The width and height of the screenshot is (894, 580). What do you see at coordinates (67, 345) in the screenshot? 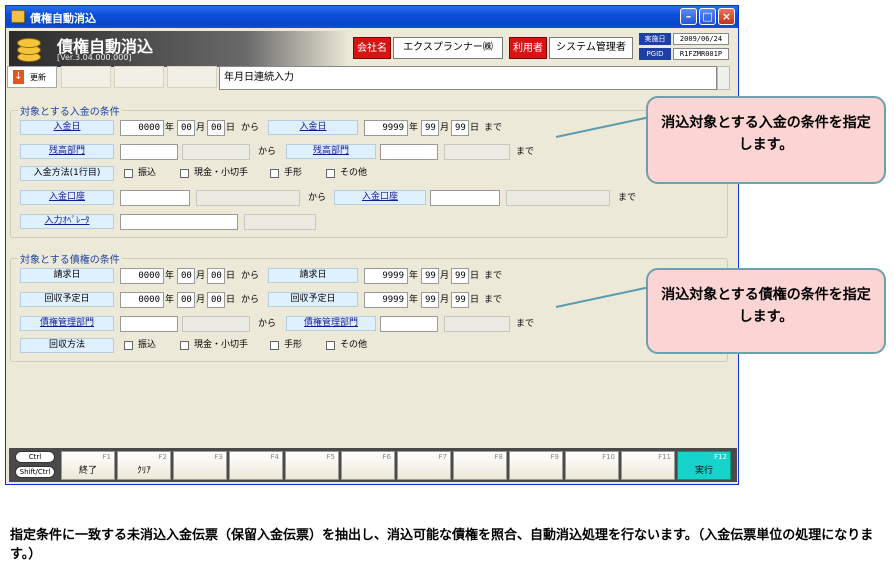
I see `collection-method-label: 回収方法` at bounding box center [67, 345].